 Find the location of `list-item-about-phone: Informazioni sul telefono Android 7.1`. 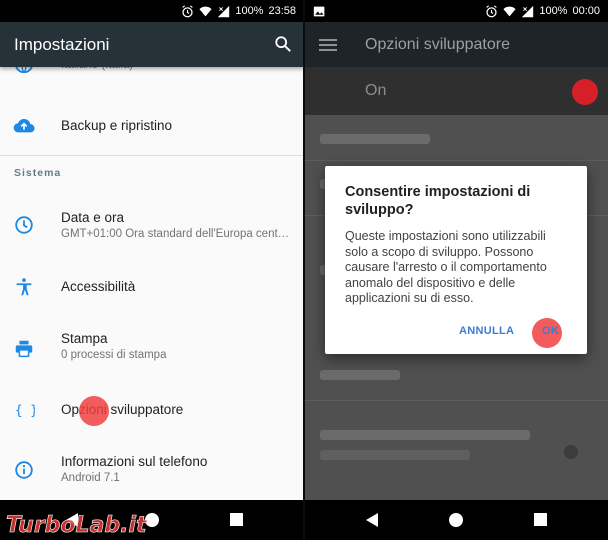

list-item-about-phone: Informazioni sul telefono Android 7.1 is located at coordinates (152, 471).